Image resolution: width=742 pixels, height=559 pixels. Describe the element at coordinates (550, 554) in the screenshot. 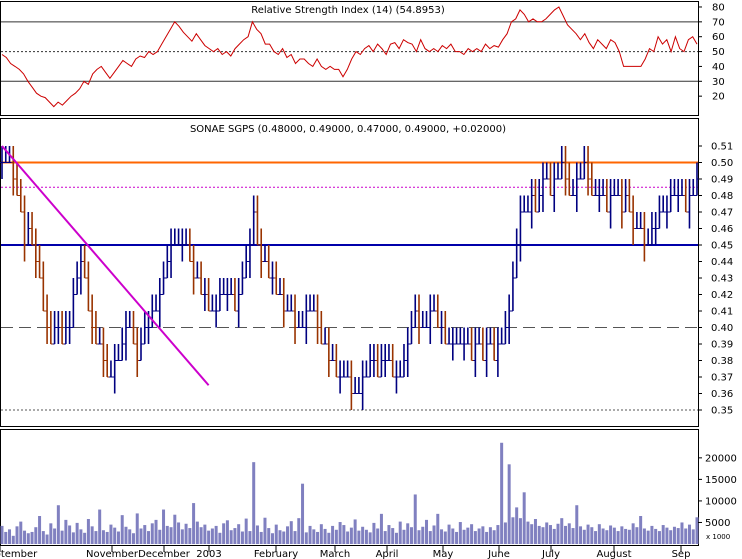

I see `x-tick-label: July` at that location.